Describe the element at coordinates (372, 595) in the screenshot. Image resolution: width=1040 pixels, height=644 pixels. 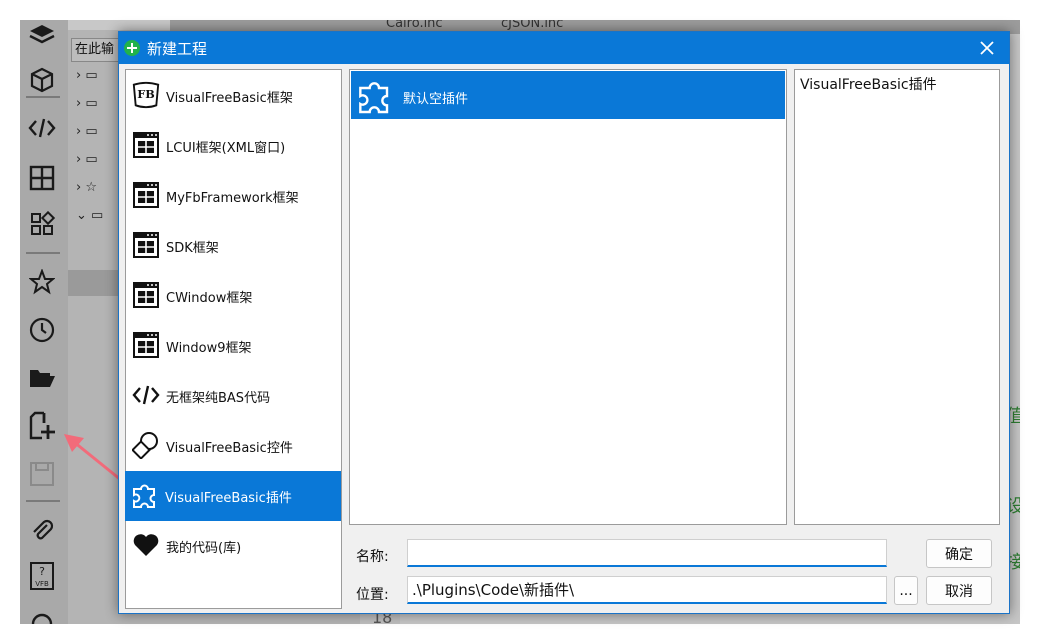
I see `location-label: 位置:` at that location.